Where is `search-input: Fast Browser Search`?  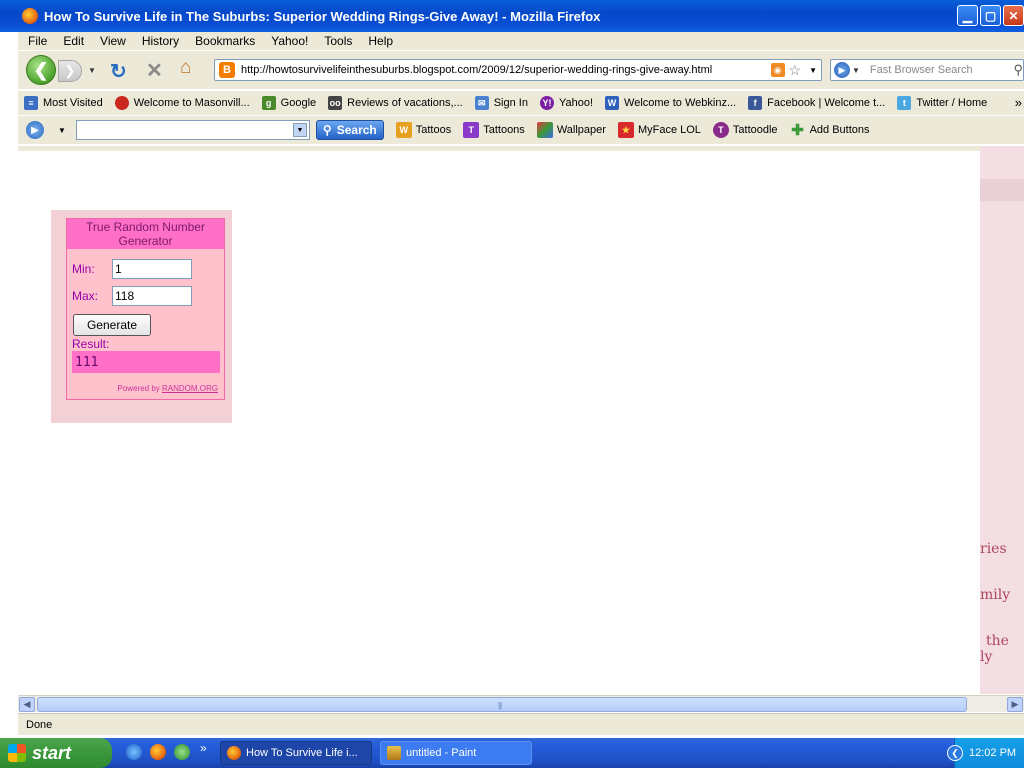 search-input: Fast Browser Search is located at coordinates (942, 70).